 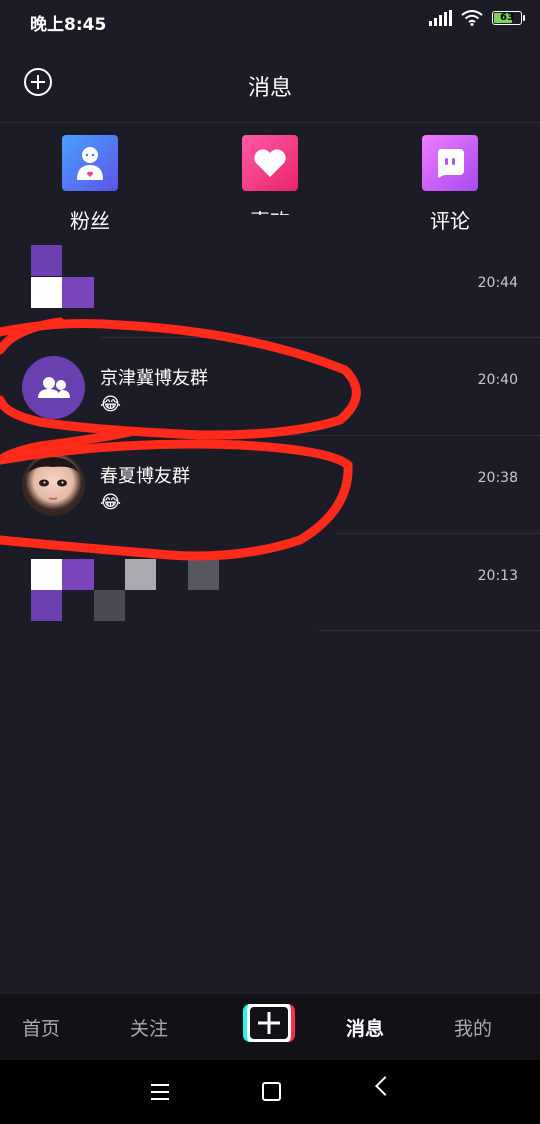 What do you see at coordinates (472, 18) in the screenshot?
I see `wifi-icon` at bounding box center [472, 18].